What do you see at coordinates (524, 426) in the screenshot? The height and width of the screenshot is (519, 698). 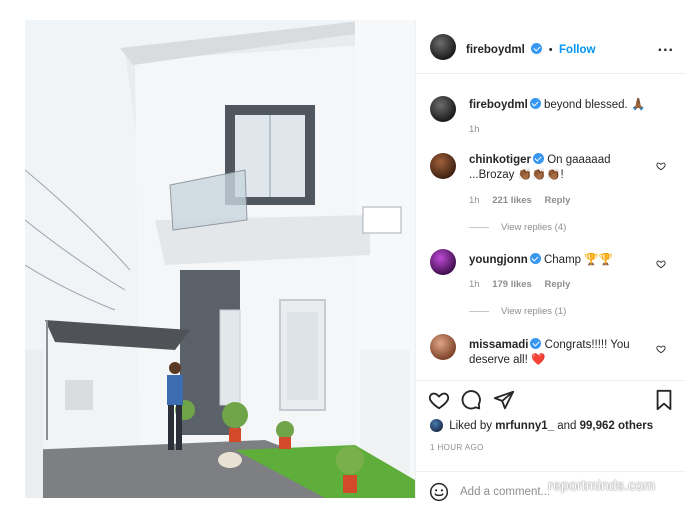 I see `liker-username: mrfunny1_` at bounding box center [524, 426].